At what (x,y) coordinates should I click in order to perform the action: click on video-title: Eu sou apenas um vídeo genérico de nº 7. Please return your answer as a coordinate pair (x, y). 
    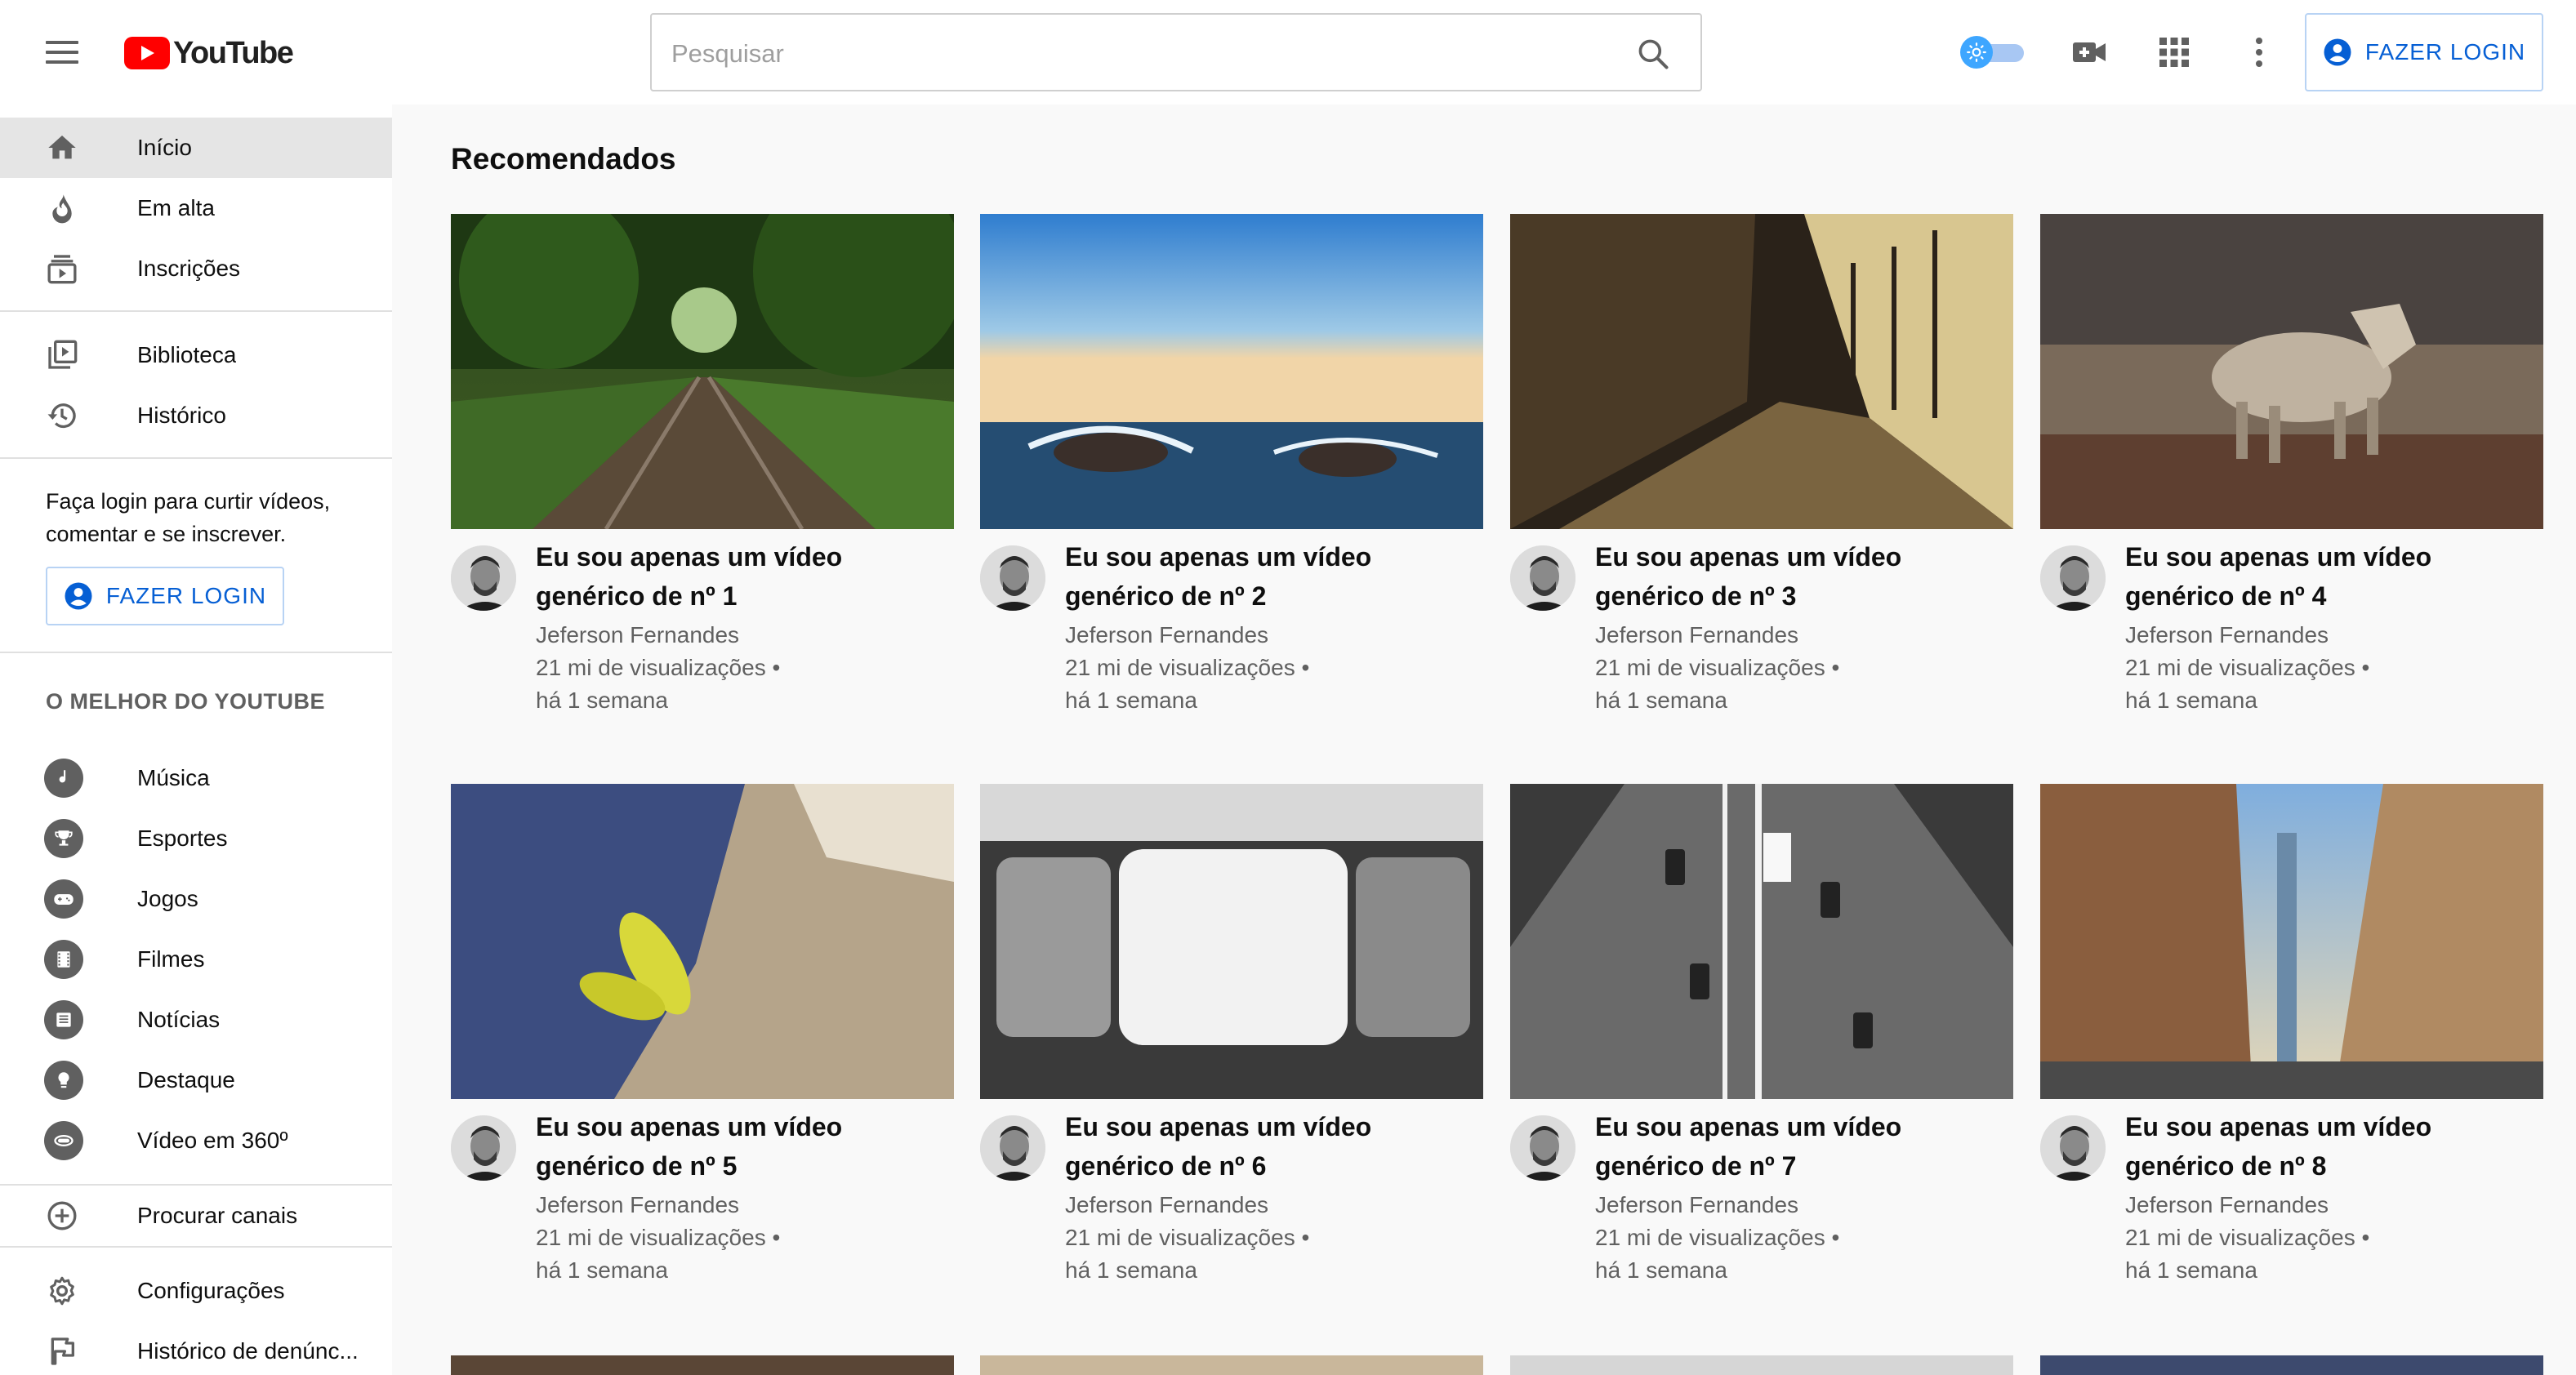
    Looking at the image, I should click on (1799, 1146).